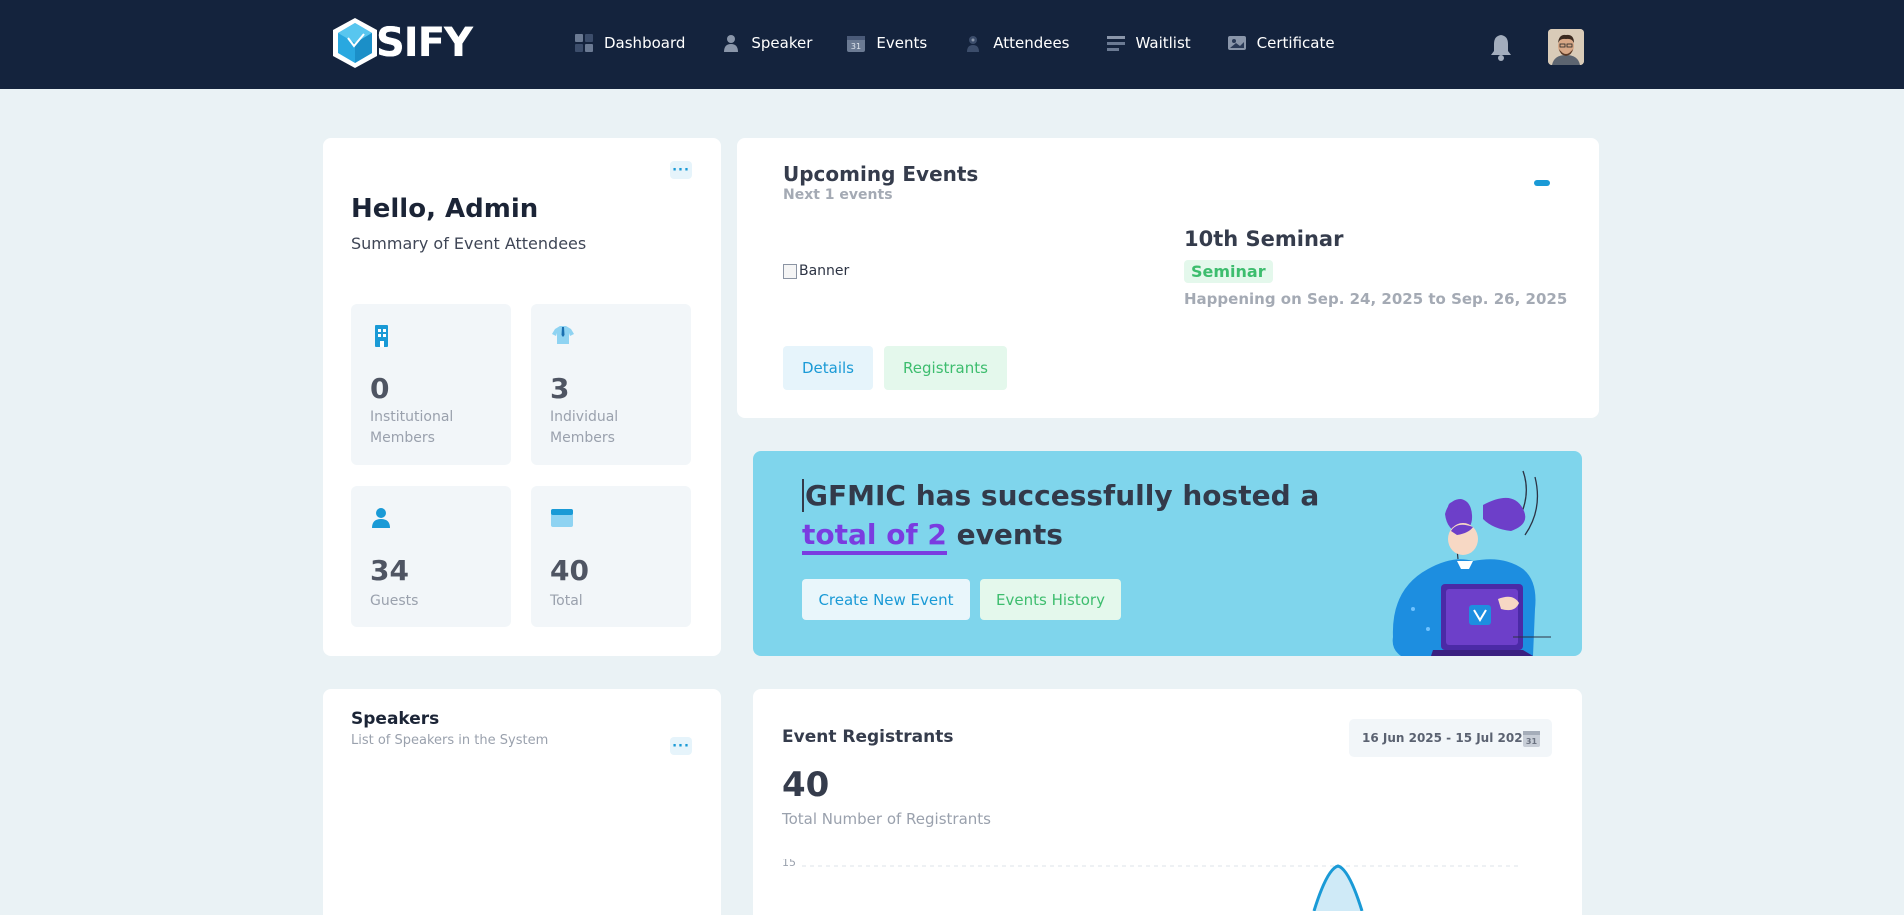  Describe the element at coordinates (1163, 43) in the screenshot. I see `nav-label: Waitlist` at that location.